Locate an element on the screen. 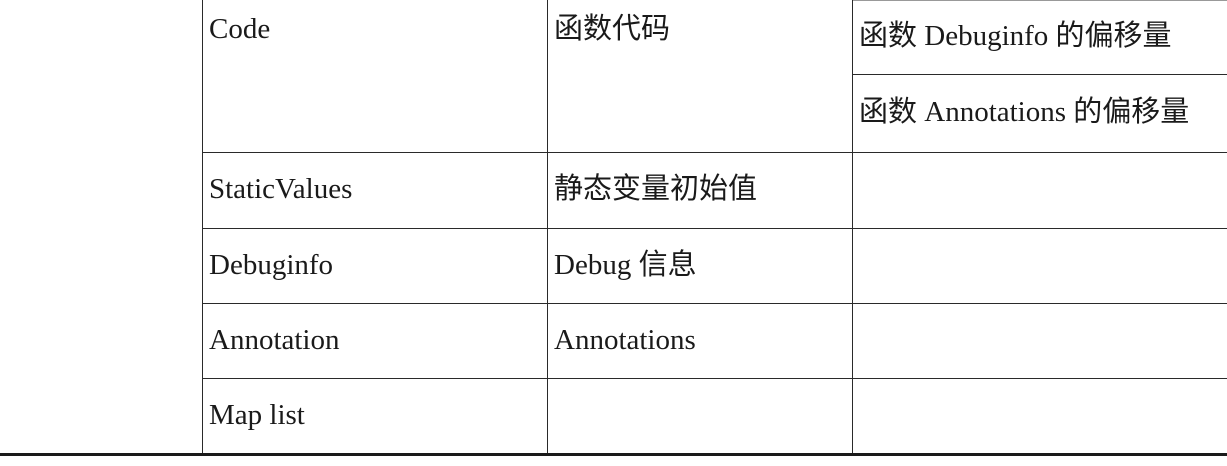 The height and width of the screenshot is (466, 1227). row-name-cell: StaticValues is located at coordinates (375, 190).